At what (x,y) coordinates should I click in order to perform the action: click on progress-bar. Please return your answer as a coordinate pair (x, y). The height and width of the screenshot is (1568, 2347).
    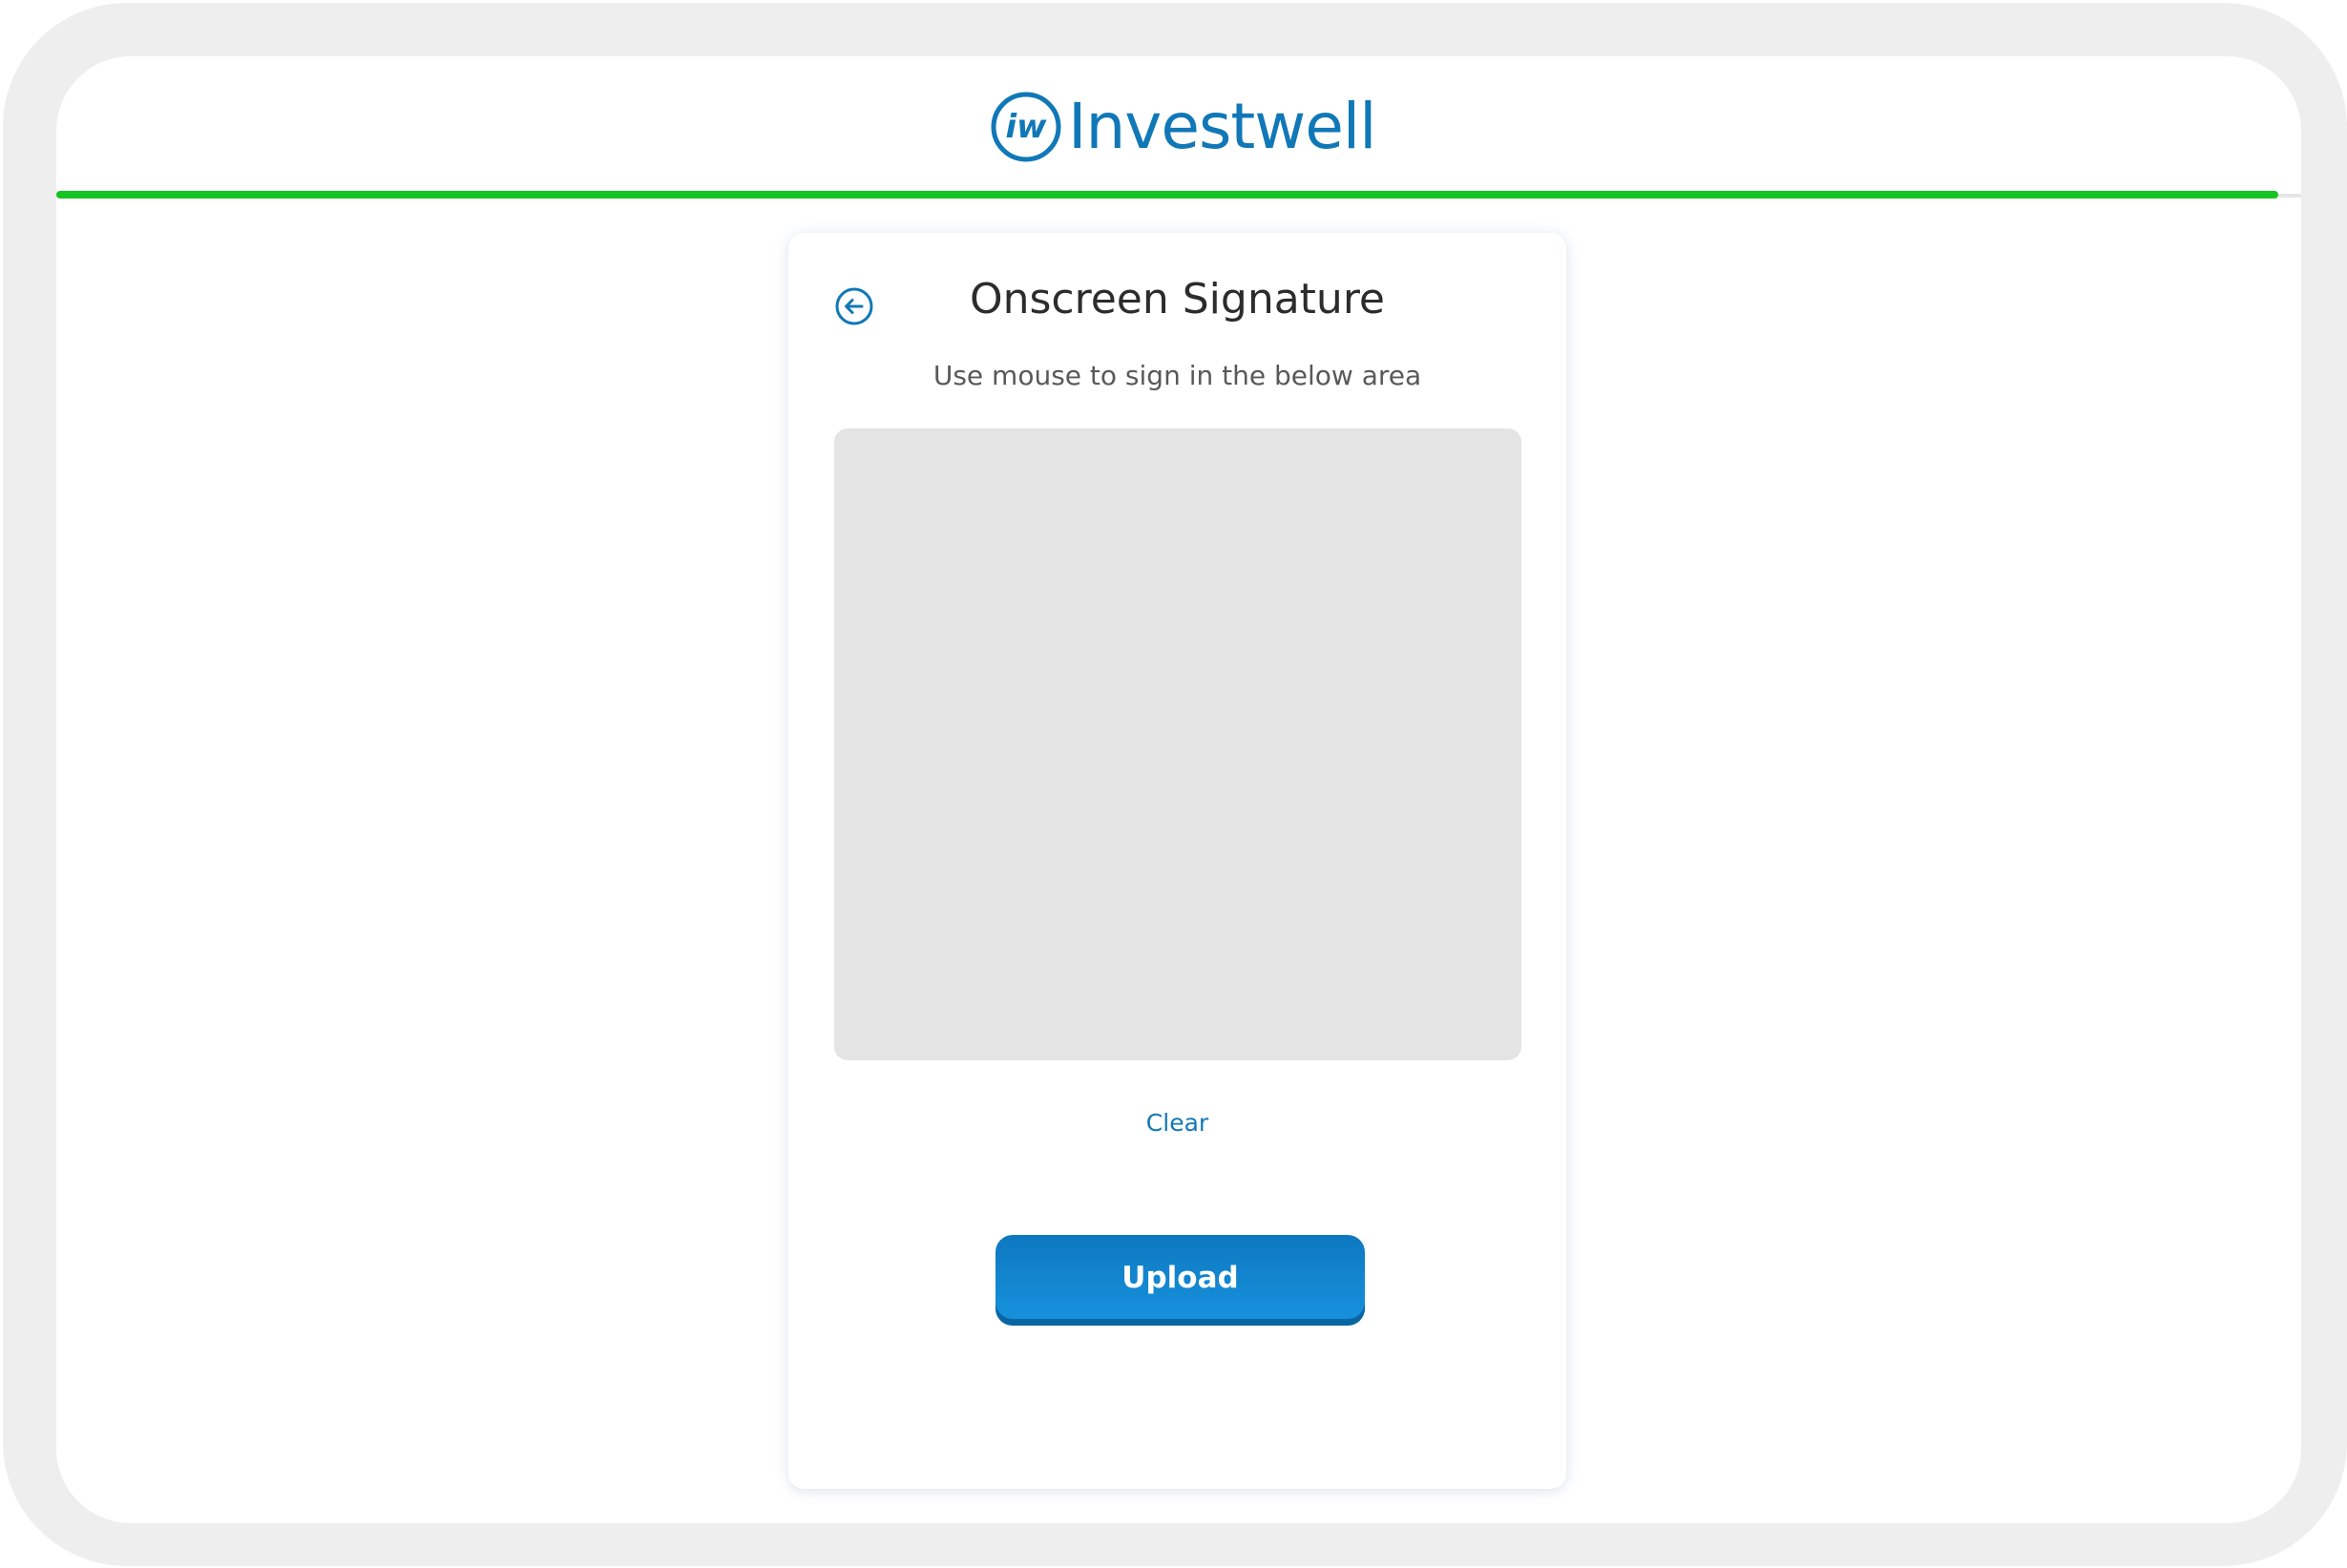
    Looking at the image, I should click on (1178, 195).